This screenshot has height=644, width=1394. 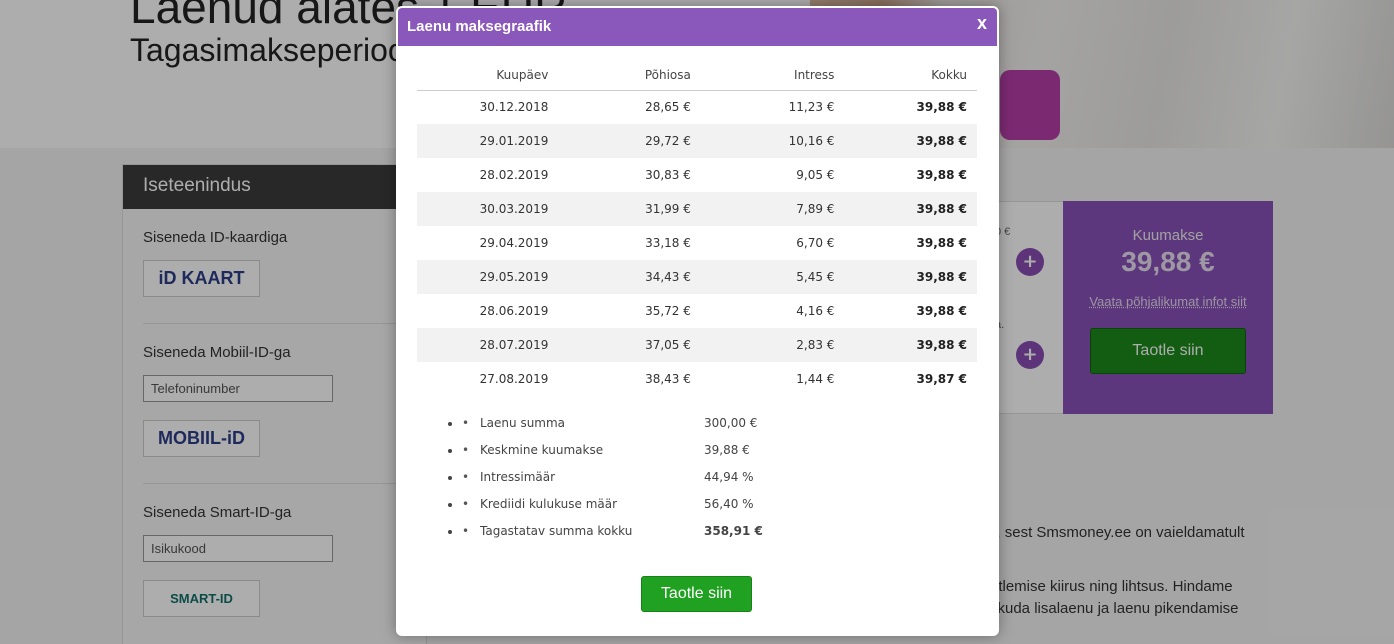 What do you see at coordinates (514, 209) in the screenshot?
I see `date-cell: 30.03.2019` at bounding box center [514, 209].